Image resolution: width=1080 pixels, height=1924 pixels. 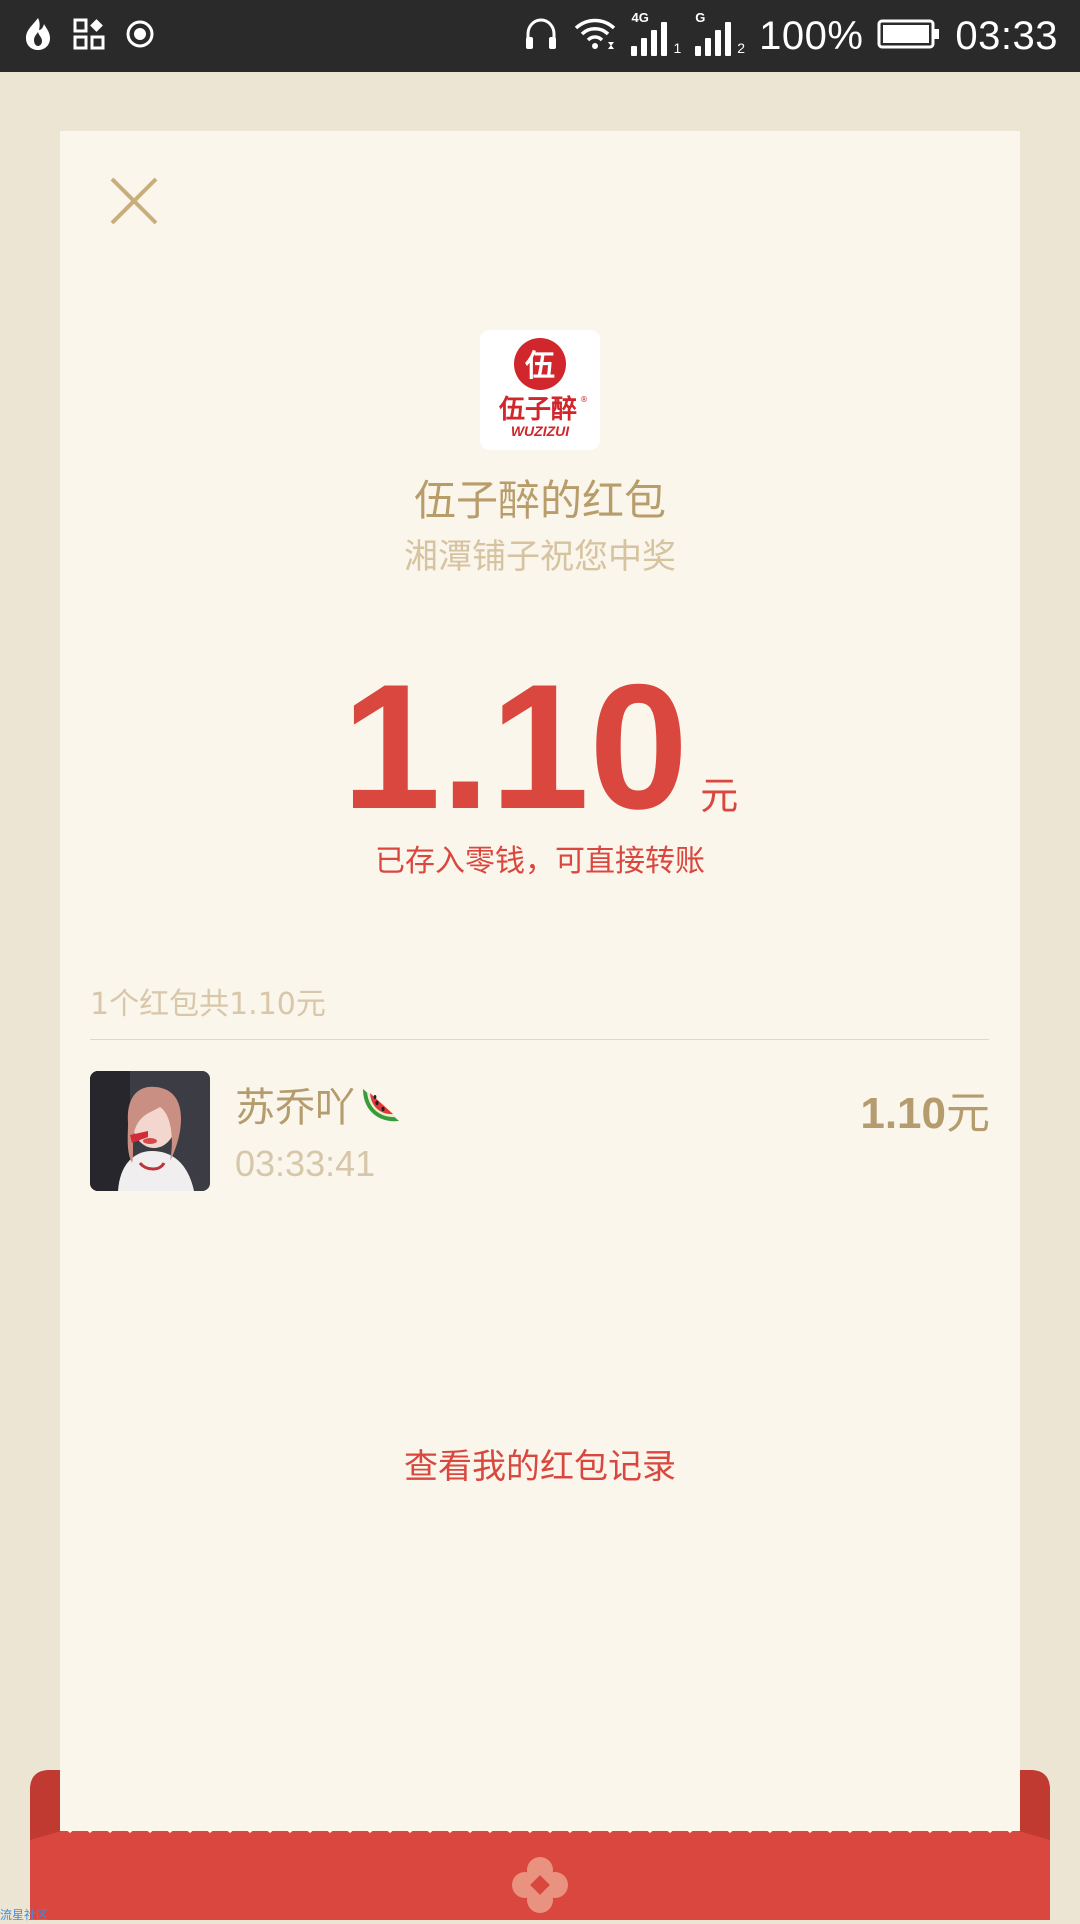 I want to click on recipient-amount: 1.10元, so click(x=925, y=1109).